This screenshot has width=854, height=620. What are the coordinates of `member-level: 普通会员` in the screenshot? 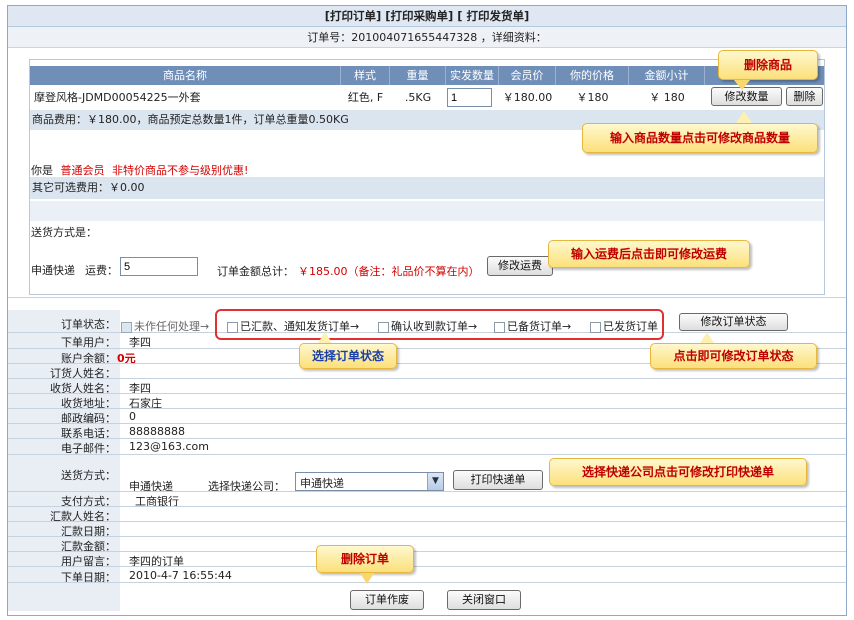 It's located at (82, 170).